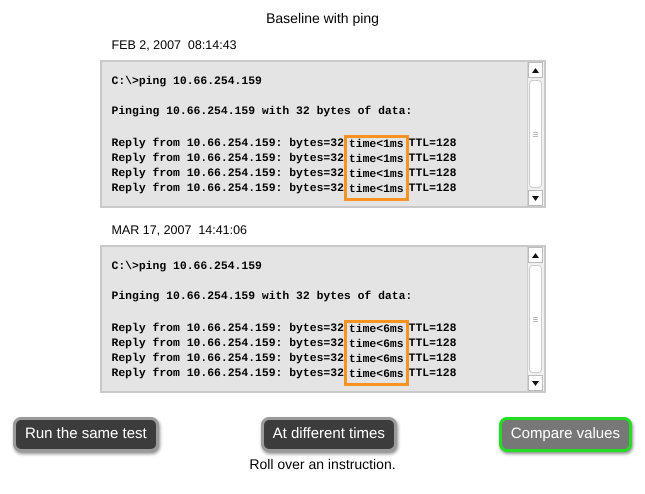 The height and width of the screenshot is (494, 645). Describe the element at coordinates (565, 434) in the screenshot. I see `instruction-button: Compare values` at that location.